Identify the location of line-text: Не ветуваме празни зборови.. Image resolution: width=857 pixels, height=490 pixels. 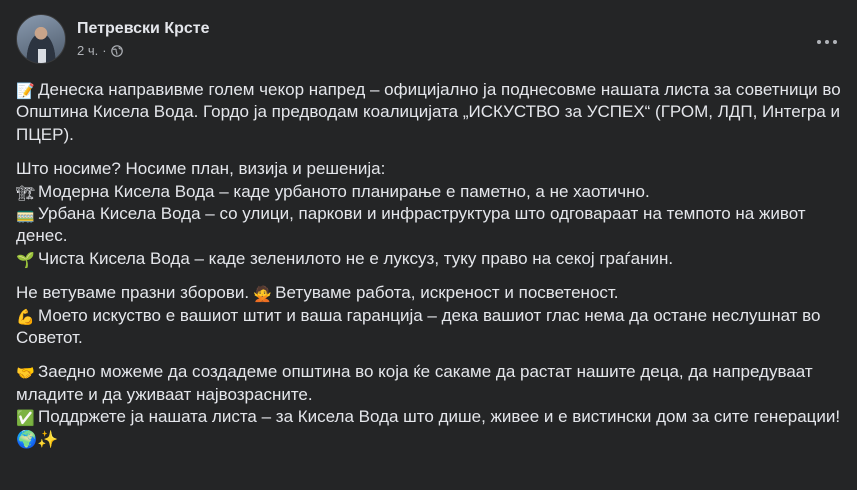
(133, 293).